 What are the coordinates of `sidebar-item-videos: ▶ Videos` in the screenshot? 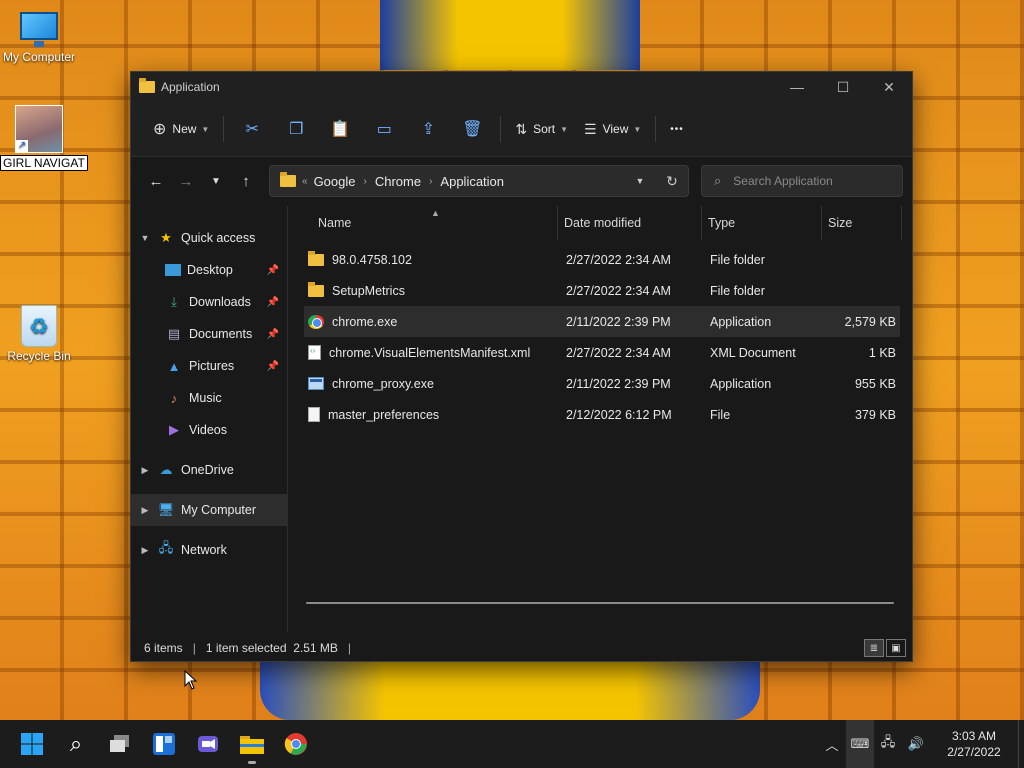 It's located at (209, 430).